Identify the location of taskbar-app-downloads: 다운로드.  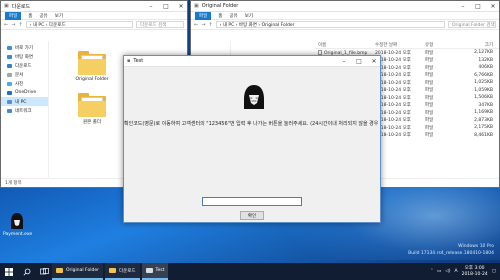
(122, 271).